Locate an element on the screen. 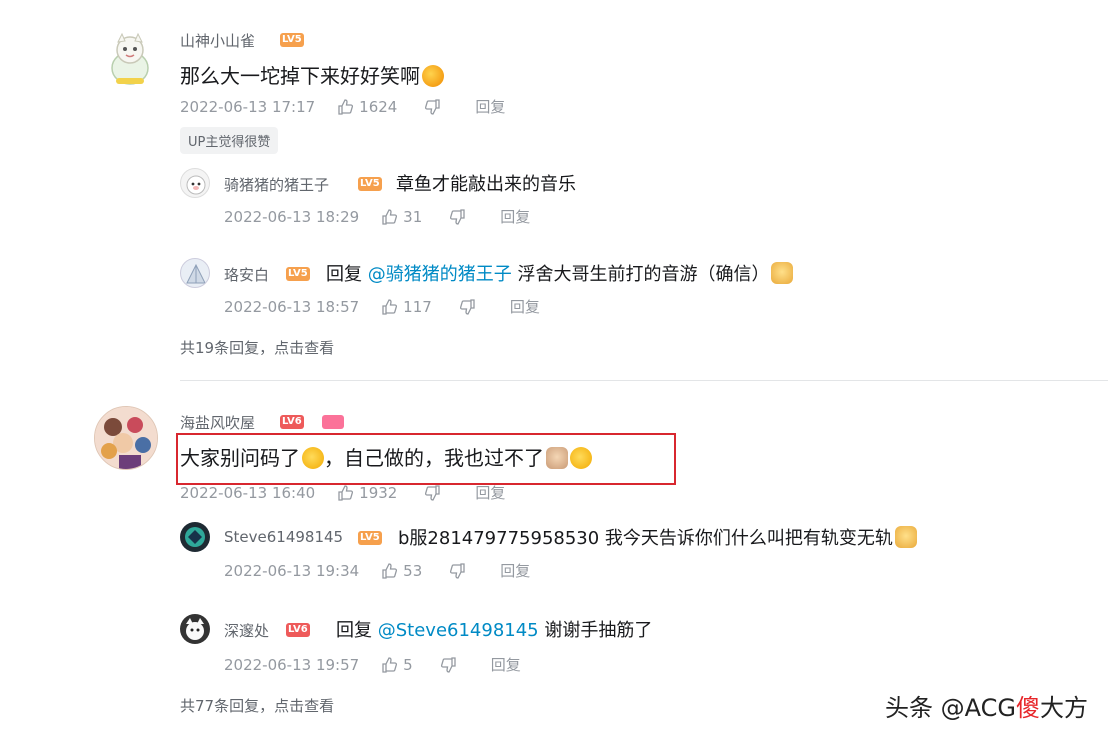  timestamp: 2022-06-13 19:57 is located at coordinates (292, 664).